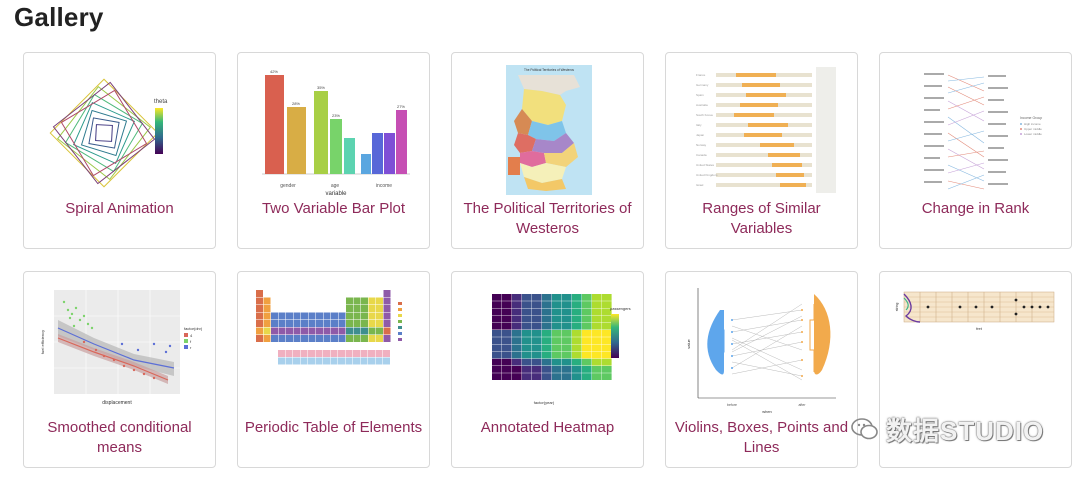  What do you see at coordinates (701, 145) in the screenshot?
I see `svg-text: Norway` at bounding box center [701, 145].